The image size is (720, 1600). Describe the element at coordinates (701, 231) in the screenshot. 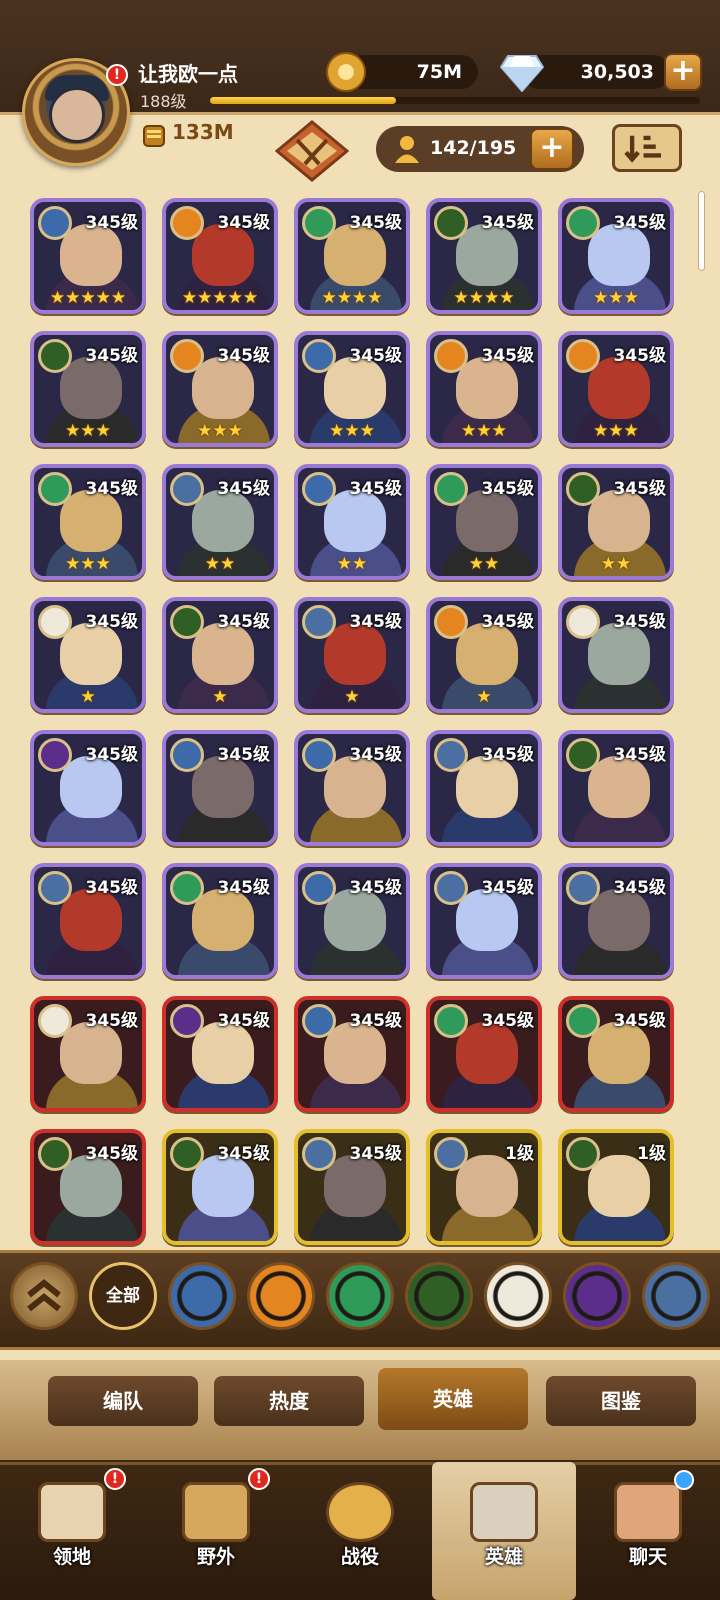

I see `scrollbar` at that location.